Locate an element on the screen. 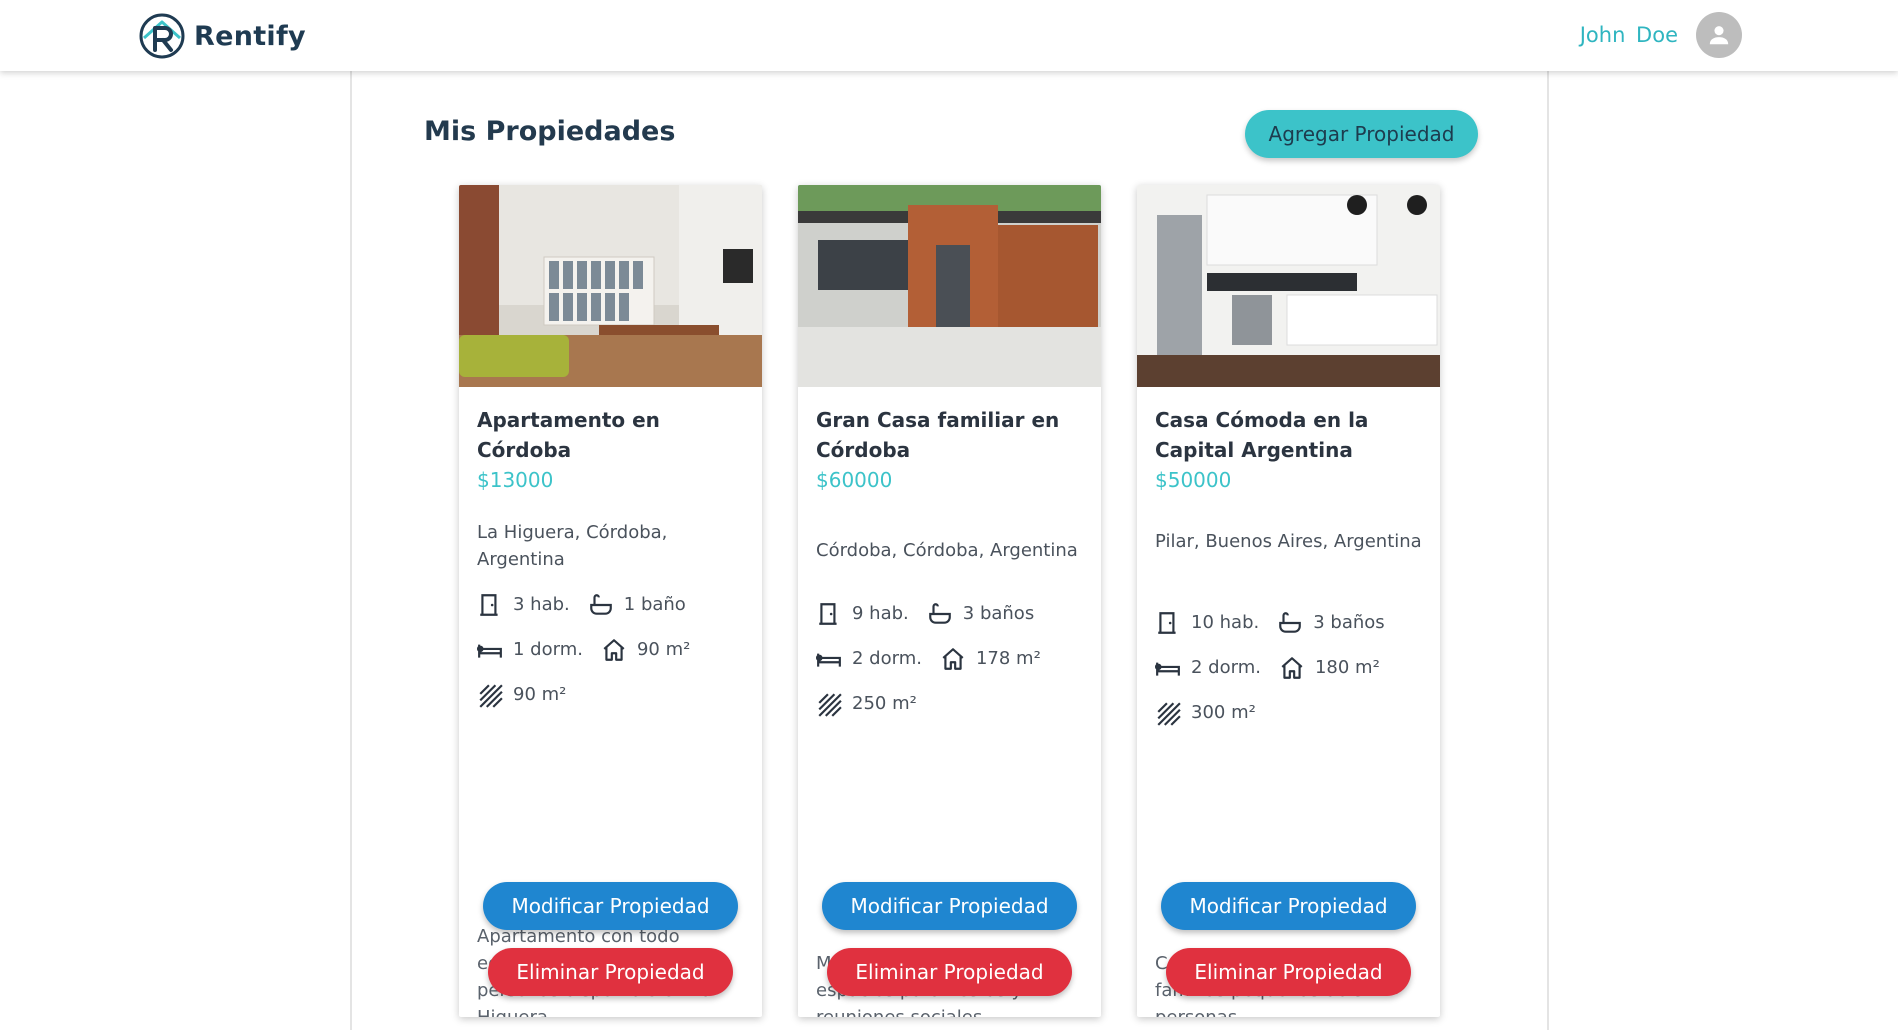 The width and height of the screenshot is (1898, 1030). covered-area-feature: 178 m² is located at coordinates (990, 659).